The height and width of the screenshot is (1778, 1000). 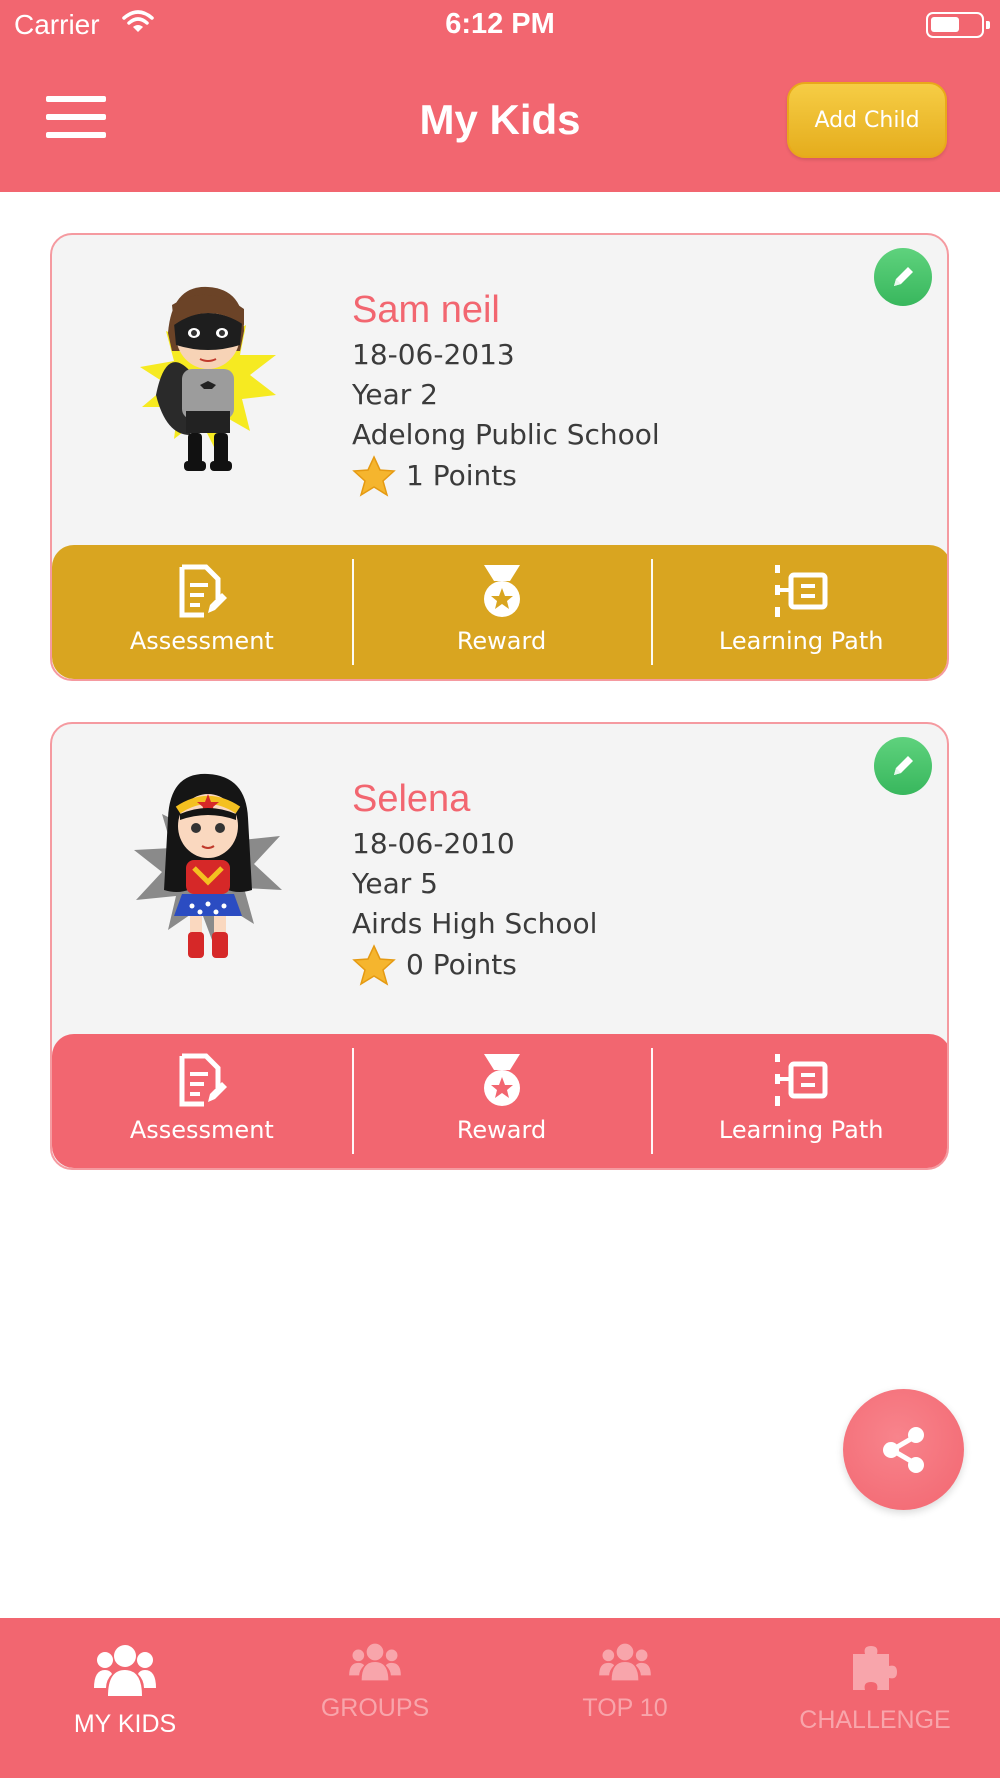 What do you see at coordinates (433, 843) in the screenshot?
I see `kid-dob: 18-06-2010` at bounding box center [433, 843].